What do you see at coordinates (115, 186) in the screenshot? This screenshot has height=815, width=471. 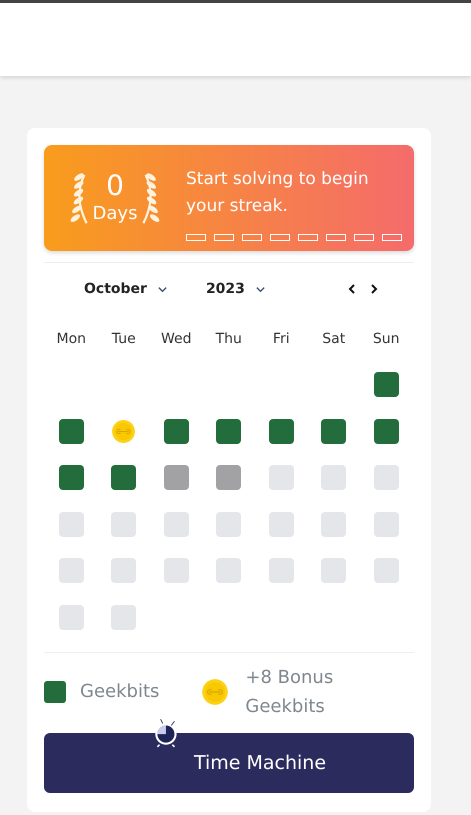 I see `streak-count: 0` at bounding box center [115, 186].